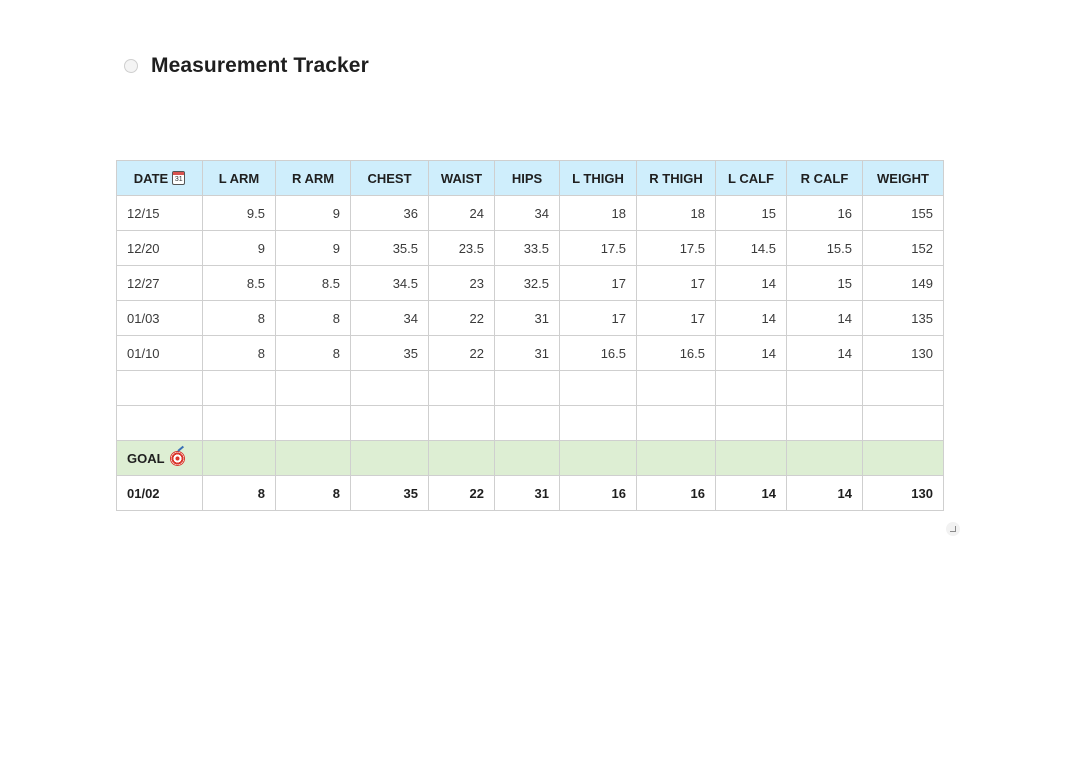 The height and width of the screenshot is (760, 1078). What do you see at coordinates (903, 213) in the screenshot?
I see `measurement-cell: 155` at bounding box center [903, 213].